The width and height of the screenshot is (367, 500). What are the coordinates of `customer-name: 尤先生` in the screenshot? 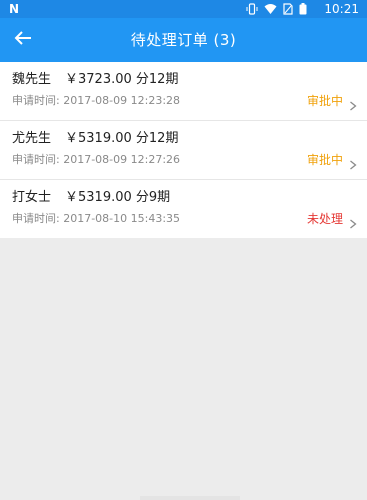 It's located at (32, 138).